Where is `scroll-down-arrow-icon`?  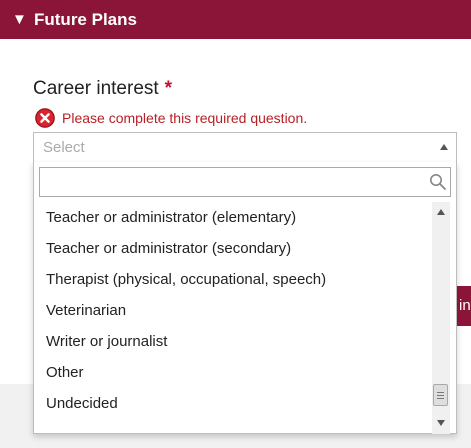 scroll-down-arrow-icon is located at coordinates (441, 423).